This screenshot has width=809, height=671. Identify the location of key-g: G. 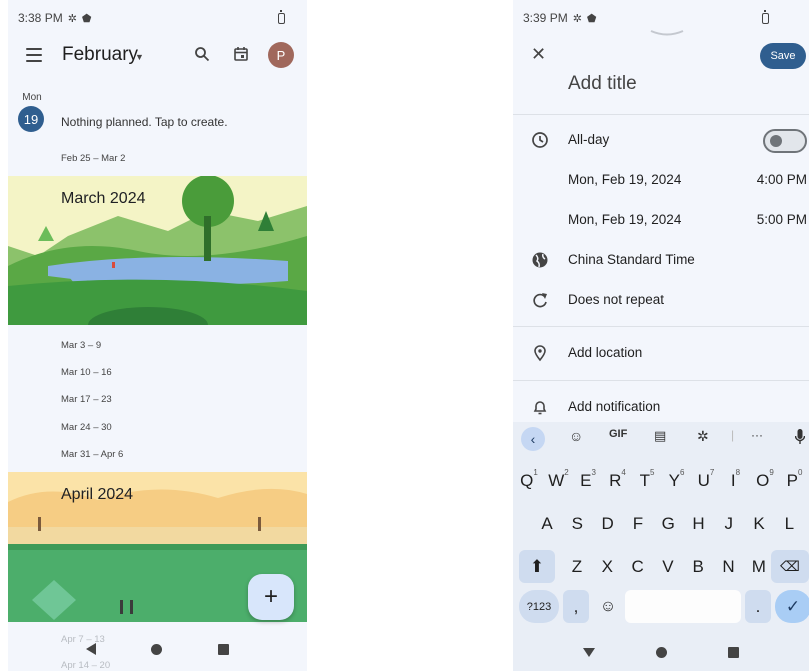
(668, 523).